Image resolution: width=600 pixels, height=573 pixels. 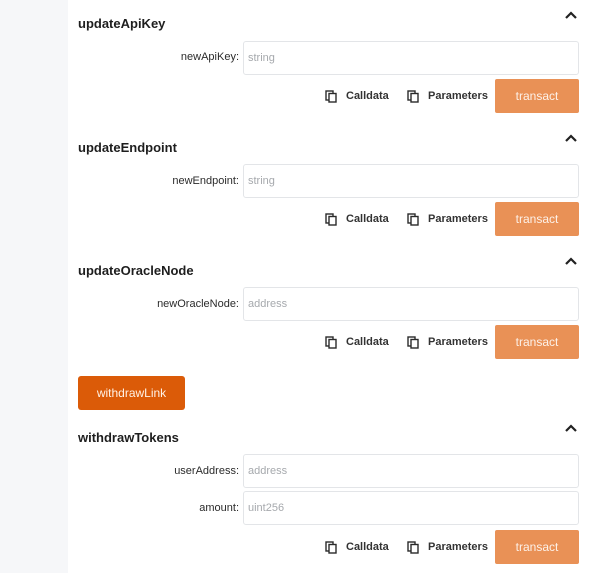 I want to click on param-label-newApiKey: newApiKey:, so click(x=209, y=57).